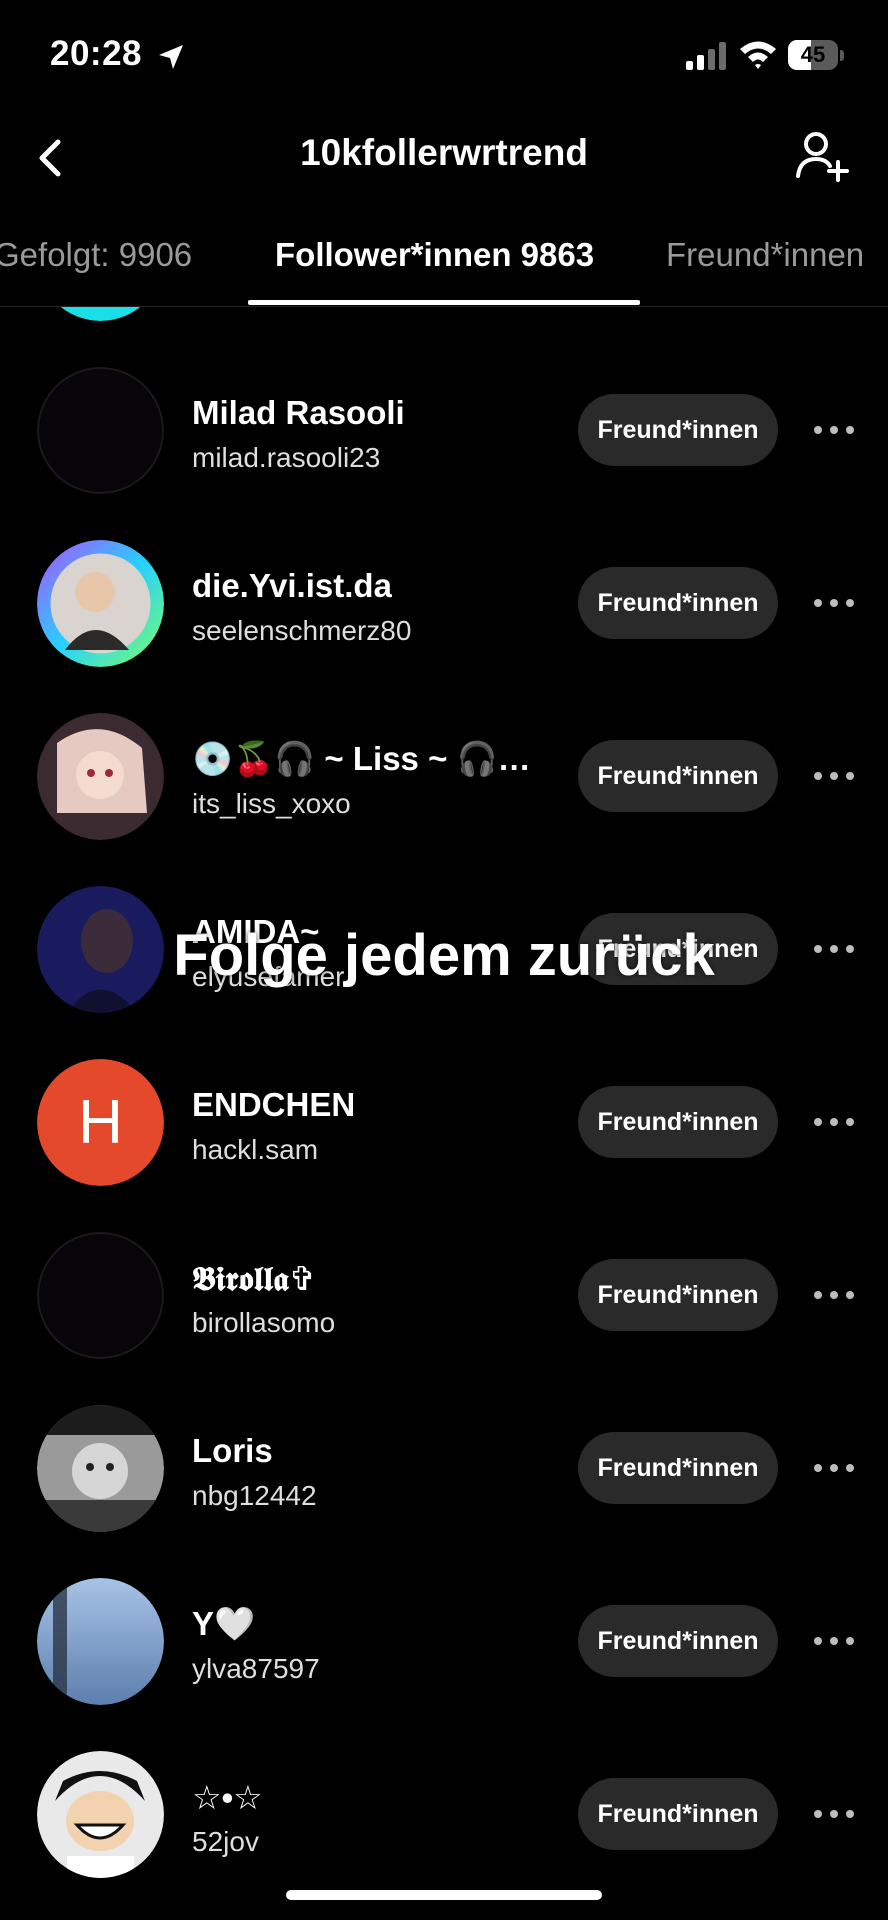 This screenshot has width=888, height=1920. Describe the element at coordinates (302, 630) in the screenshot. I see `user-handle: seelenschmerz80` at that location.